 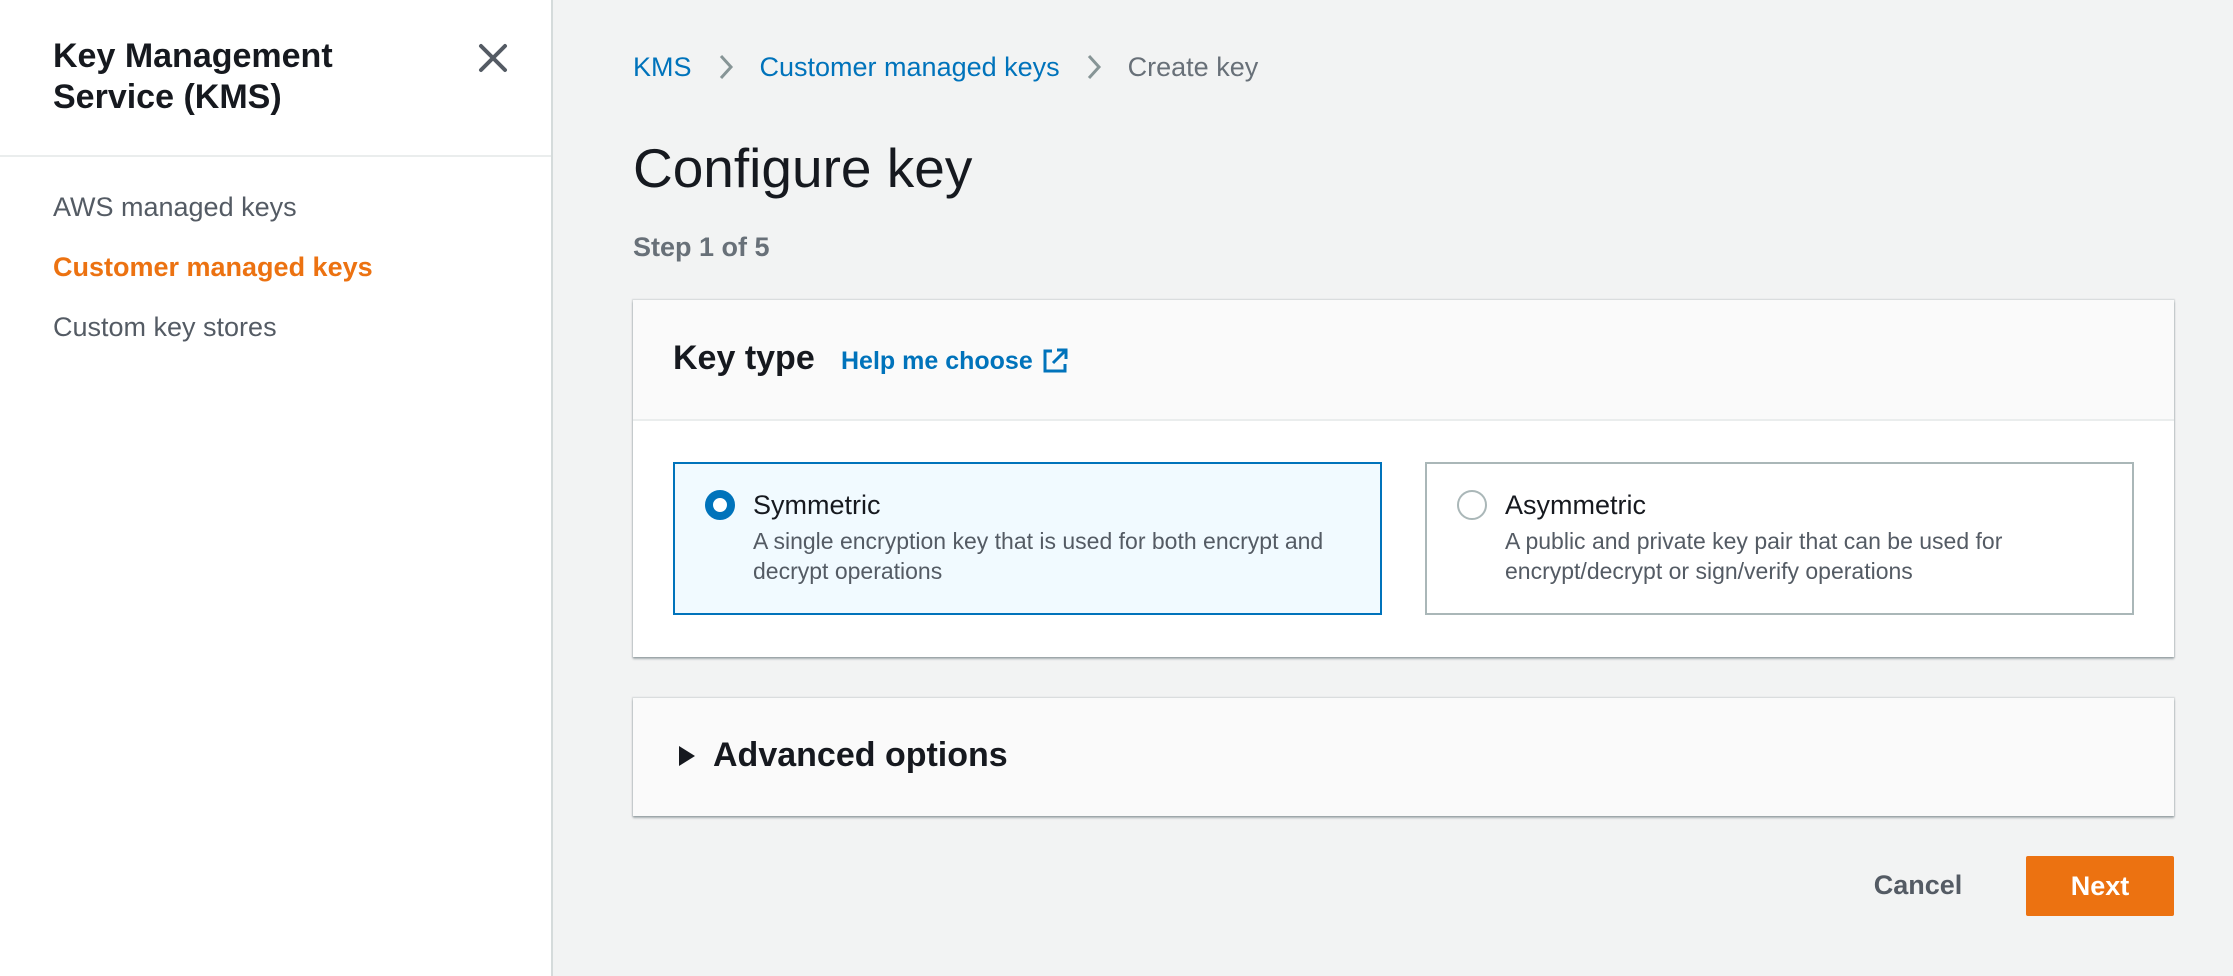 I want to click on breadcrumb-kms: KMS, so click(x=662, y=67).